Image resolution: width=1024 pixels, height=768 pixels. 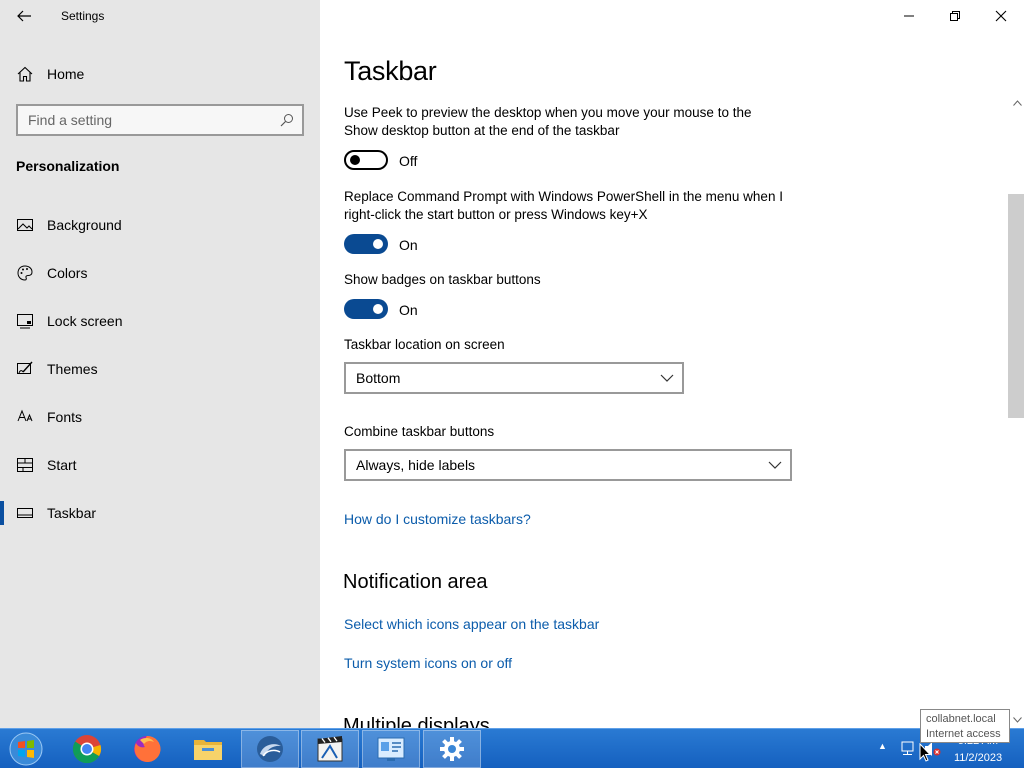 I want to click on firefox-icon, so click(x=147, y=748).